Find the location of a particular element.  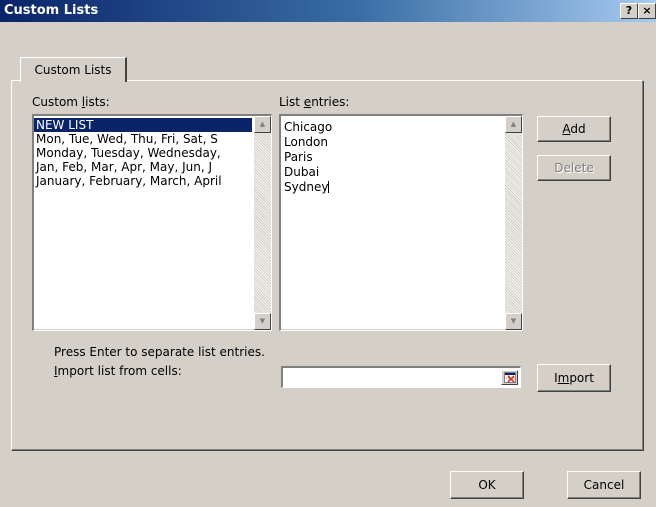

list-entry: Dubai is located at coordinates (302, 172).